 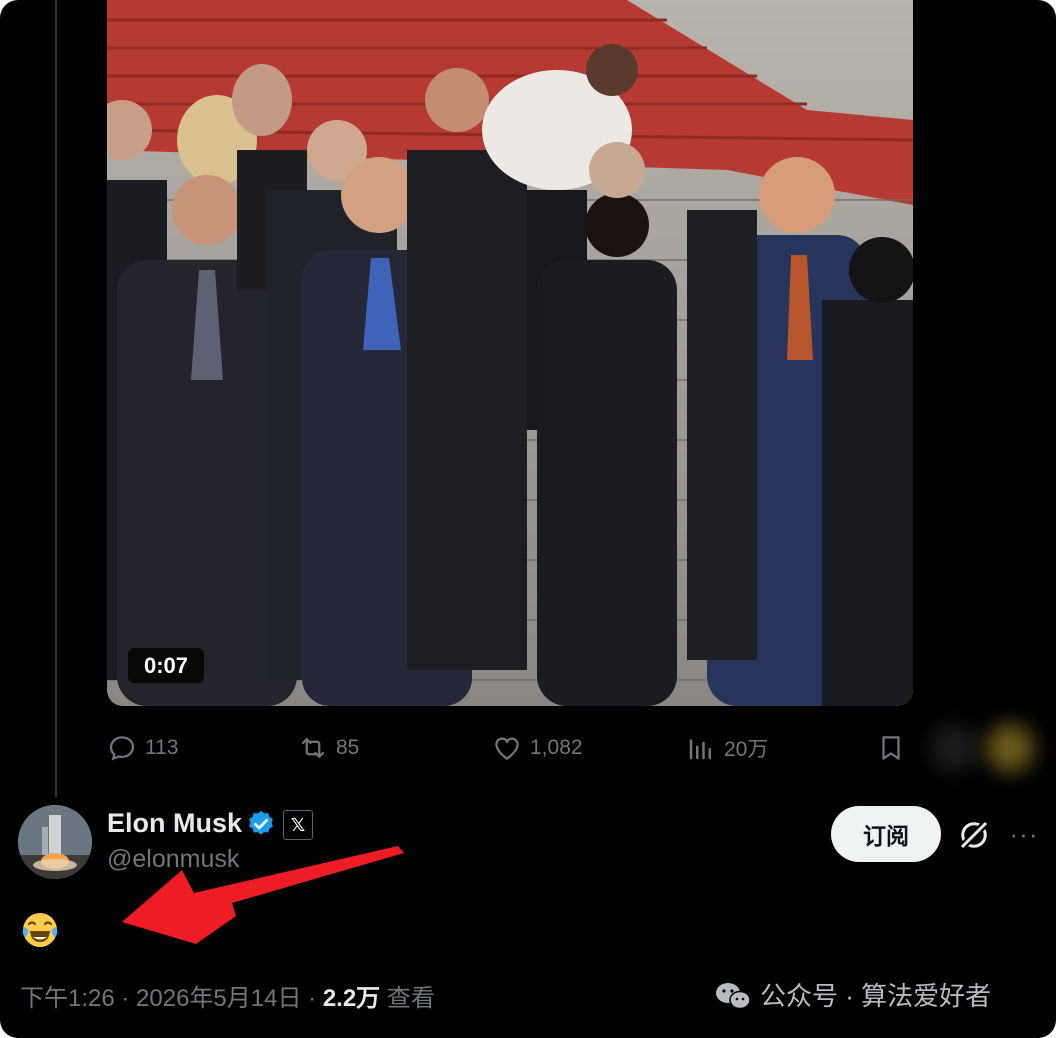 What do you see at coordinates (67, 998) in the screenshot?
I see `tweet-time: 下午1:26` at bounding box center [67, 998].